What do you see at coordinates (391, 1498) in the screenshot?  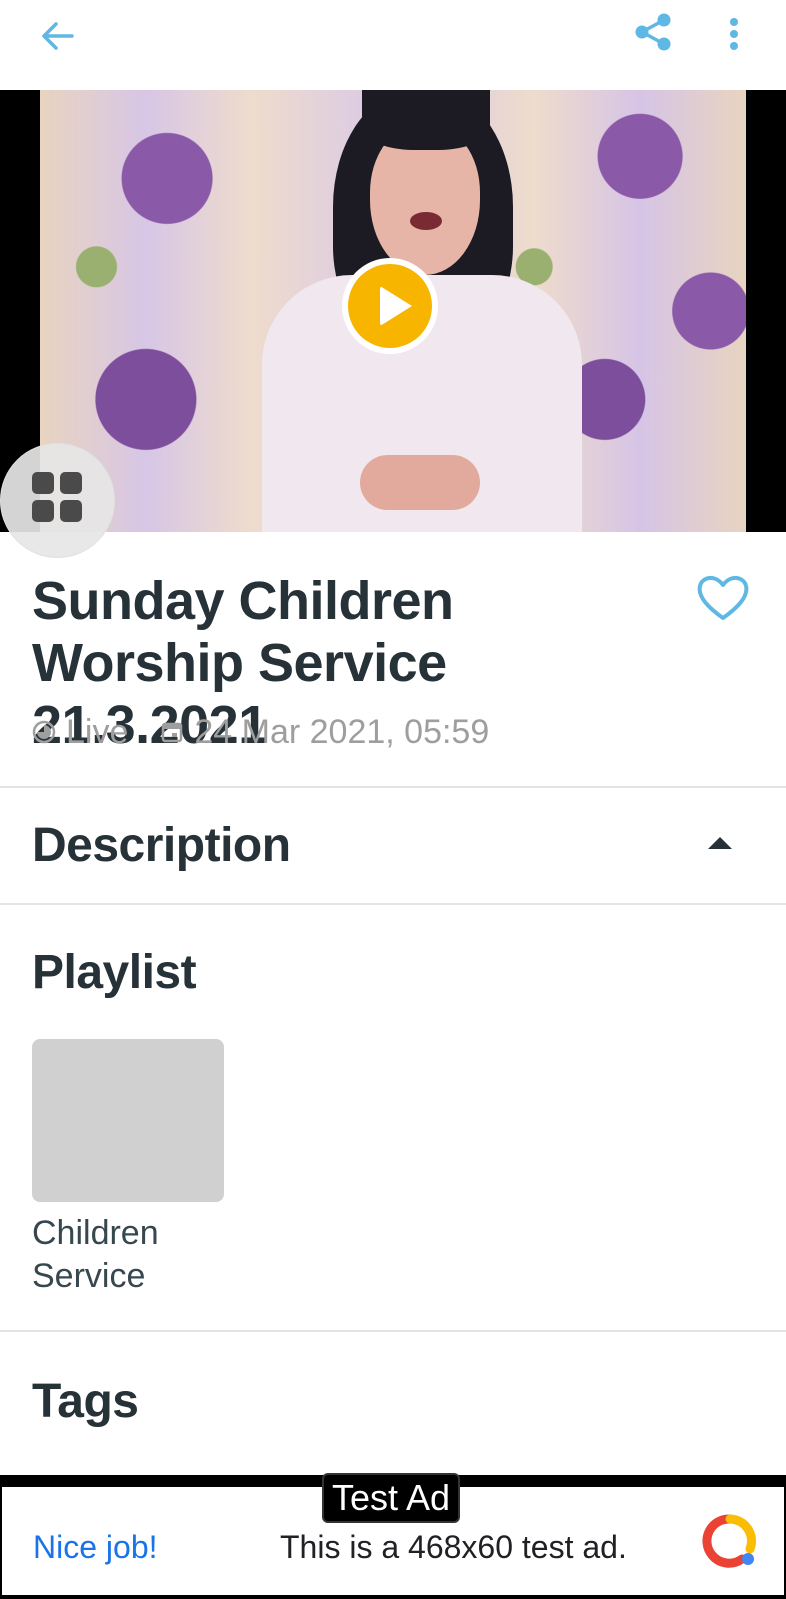 I see `test-ad-badge: Test Ad` at bounding box center [391, 1498].